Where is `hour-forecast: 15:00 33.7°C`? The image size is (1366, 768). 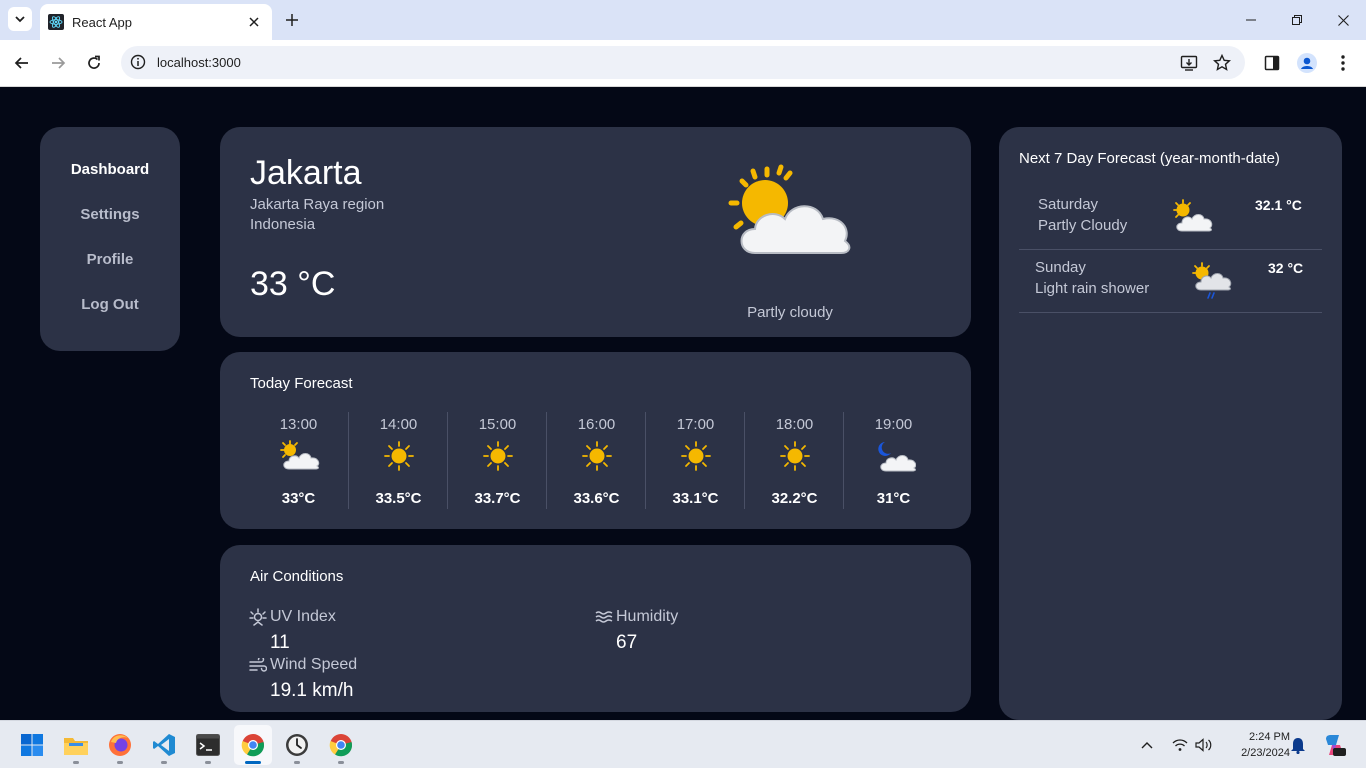
hour-forecast: 15:00 33.7°C is located at coordinates (496, 460).